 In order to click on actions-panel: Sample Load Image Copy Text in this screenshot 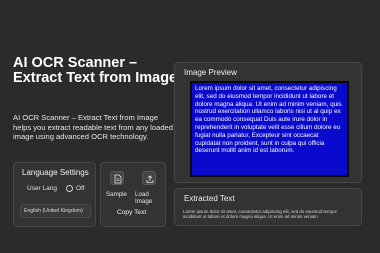, I will do `click(133, 194)`.